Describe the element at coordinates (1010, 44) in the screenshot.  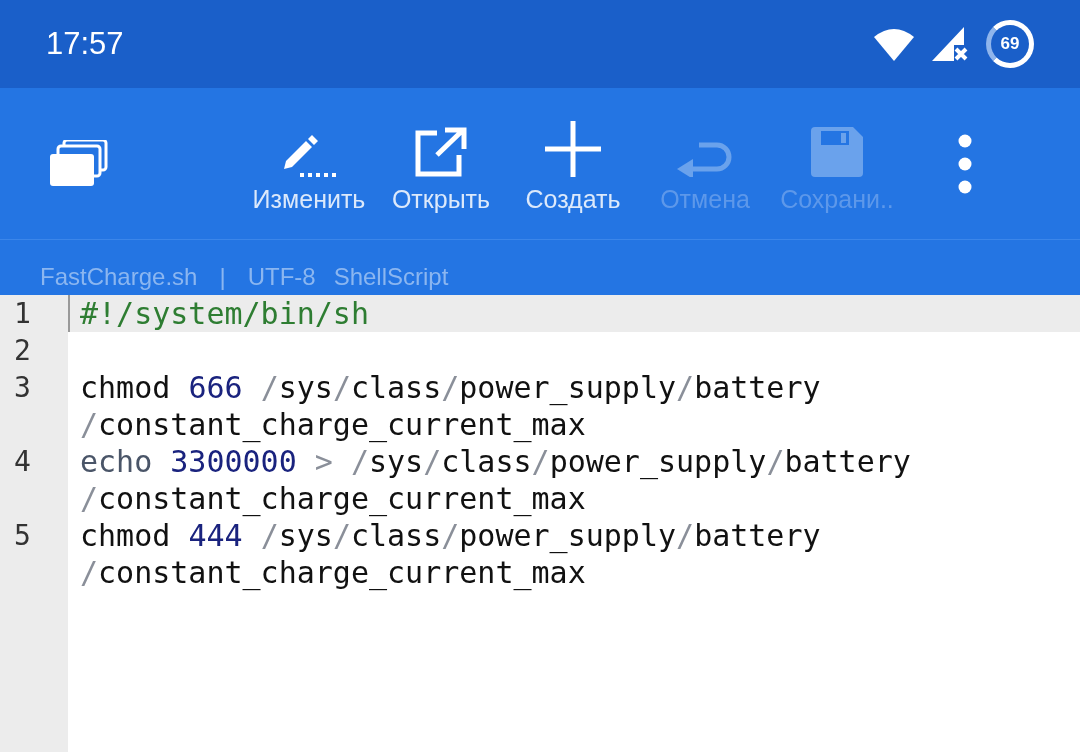
I see `battery-percent: 69` at that location.